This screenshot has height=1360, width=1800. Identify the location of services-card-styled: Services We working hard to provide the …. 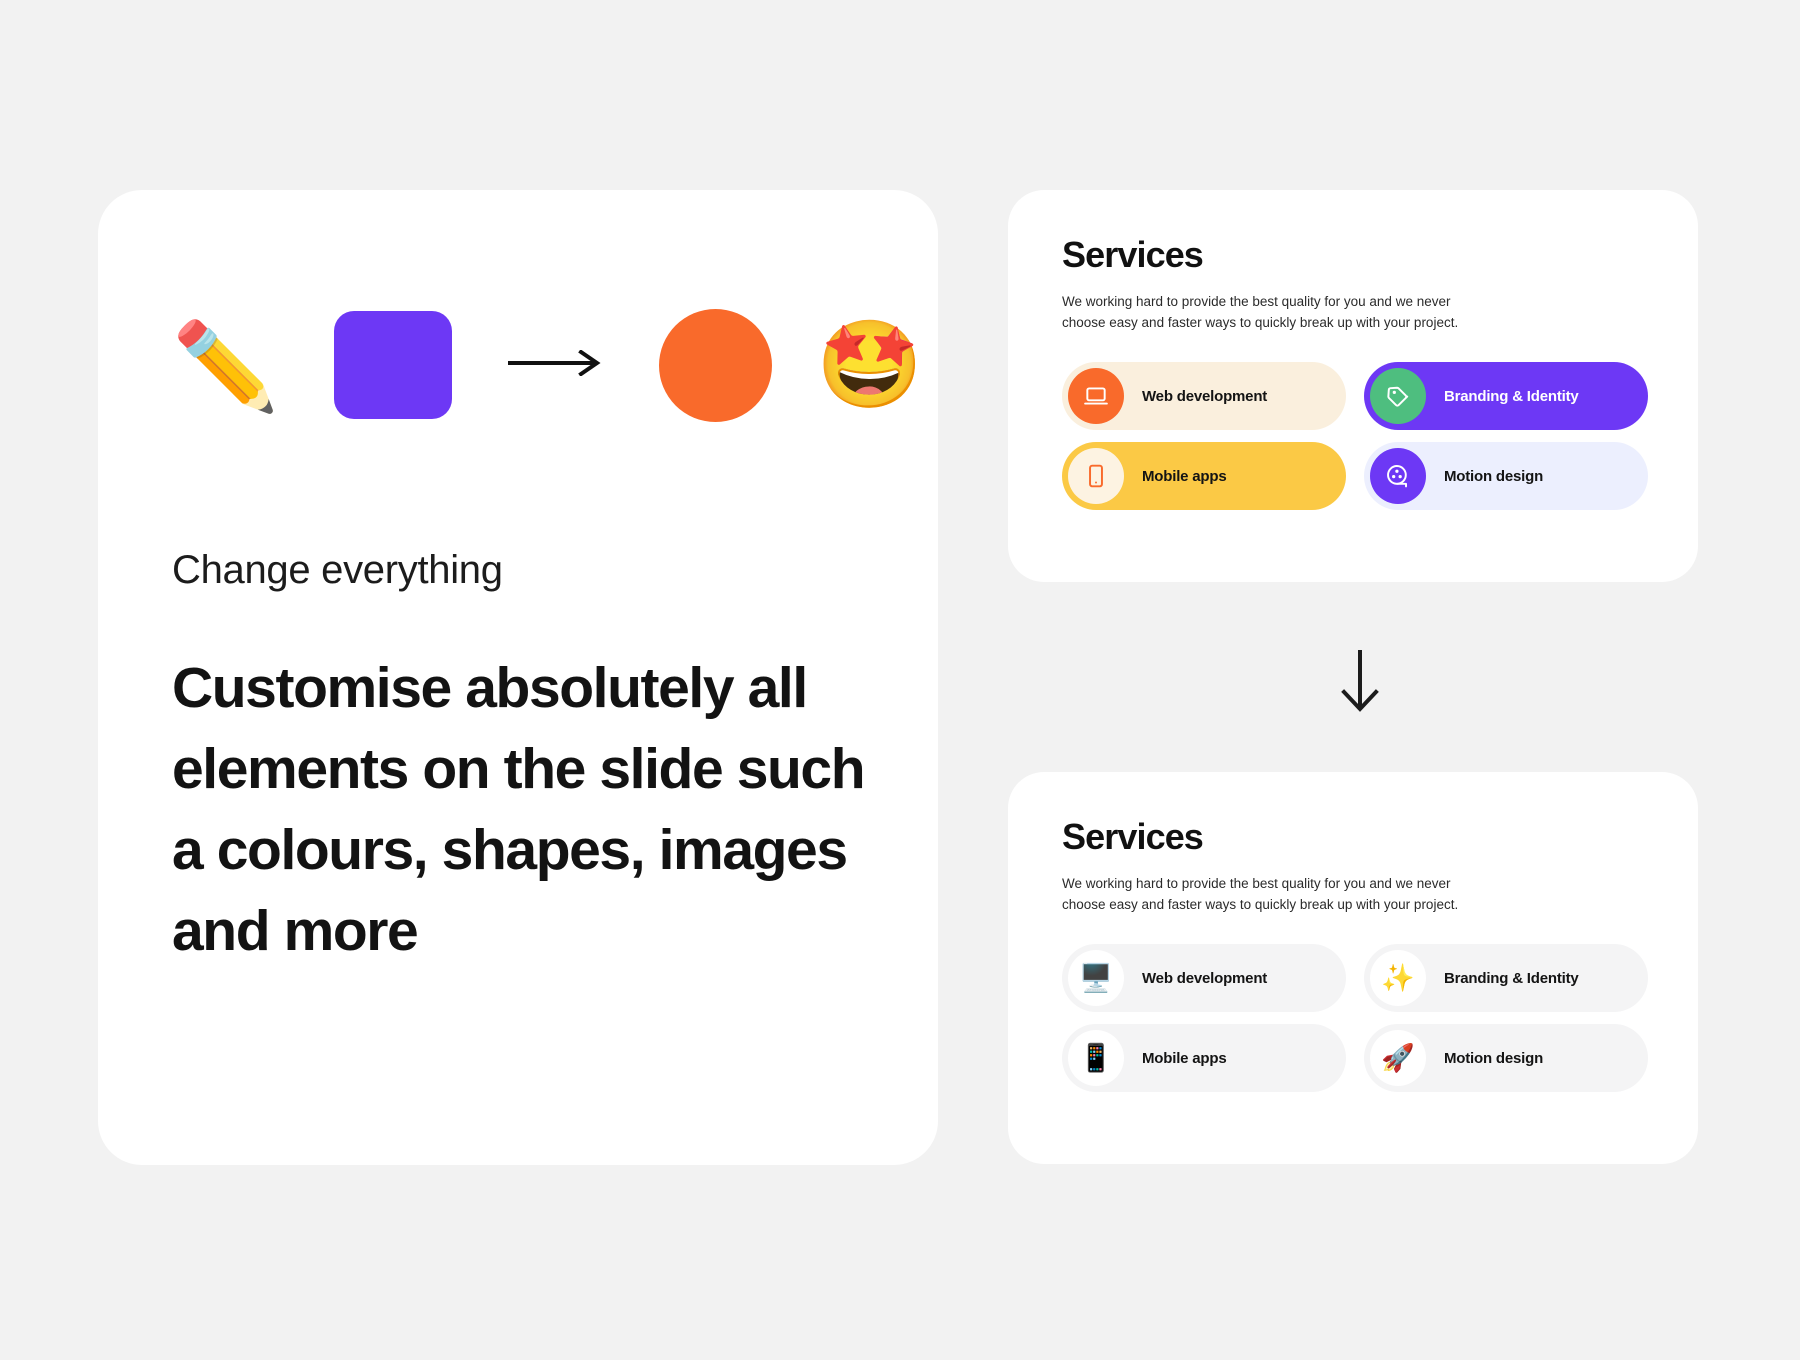
(1353, 386).